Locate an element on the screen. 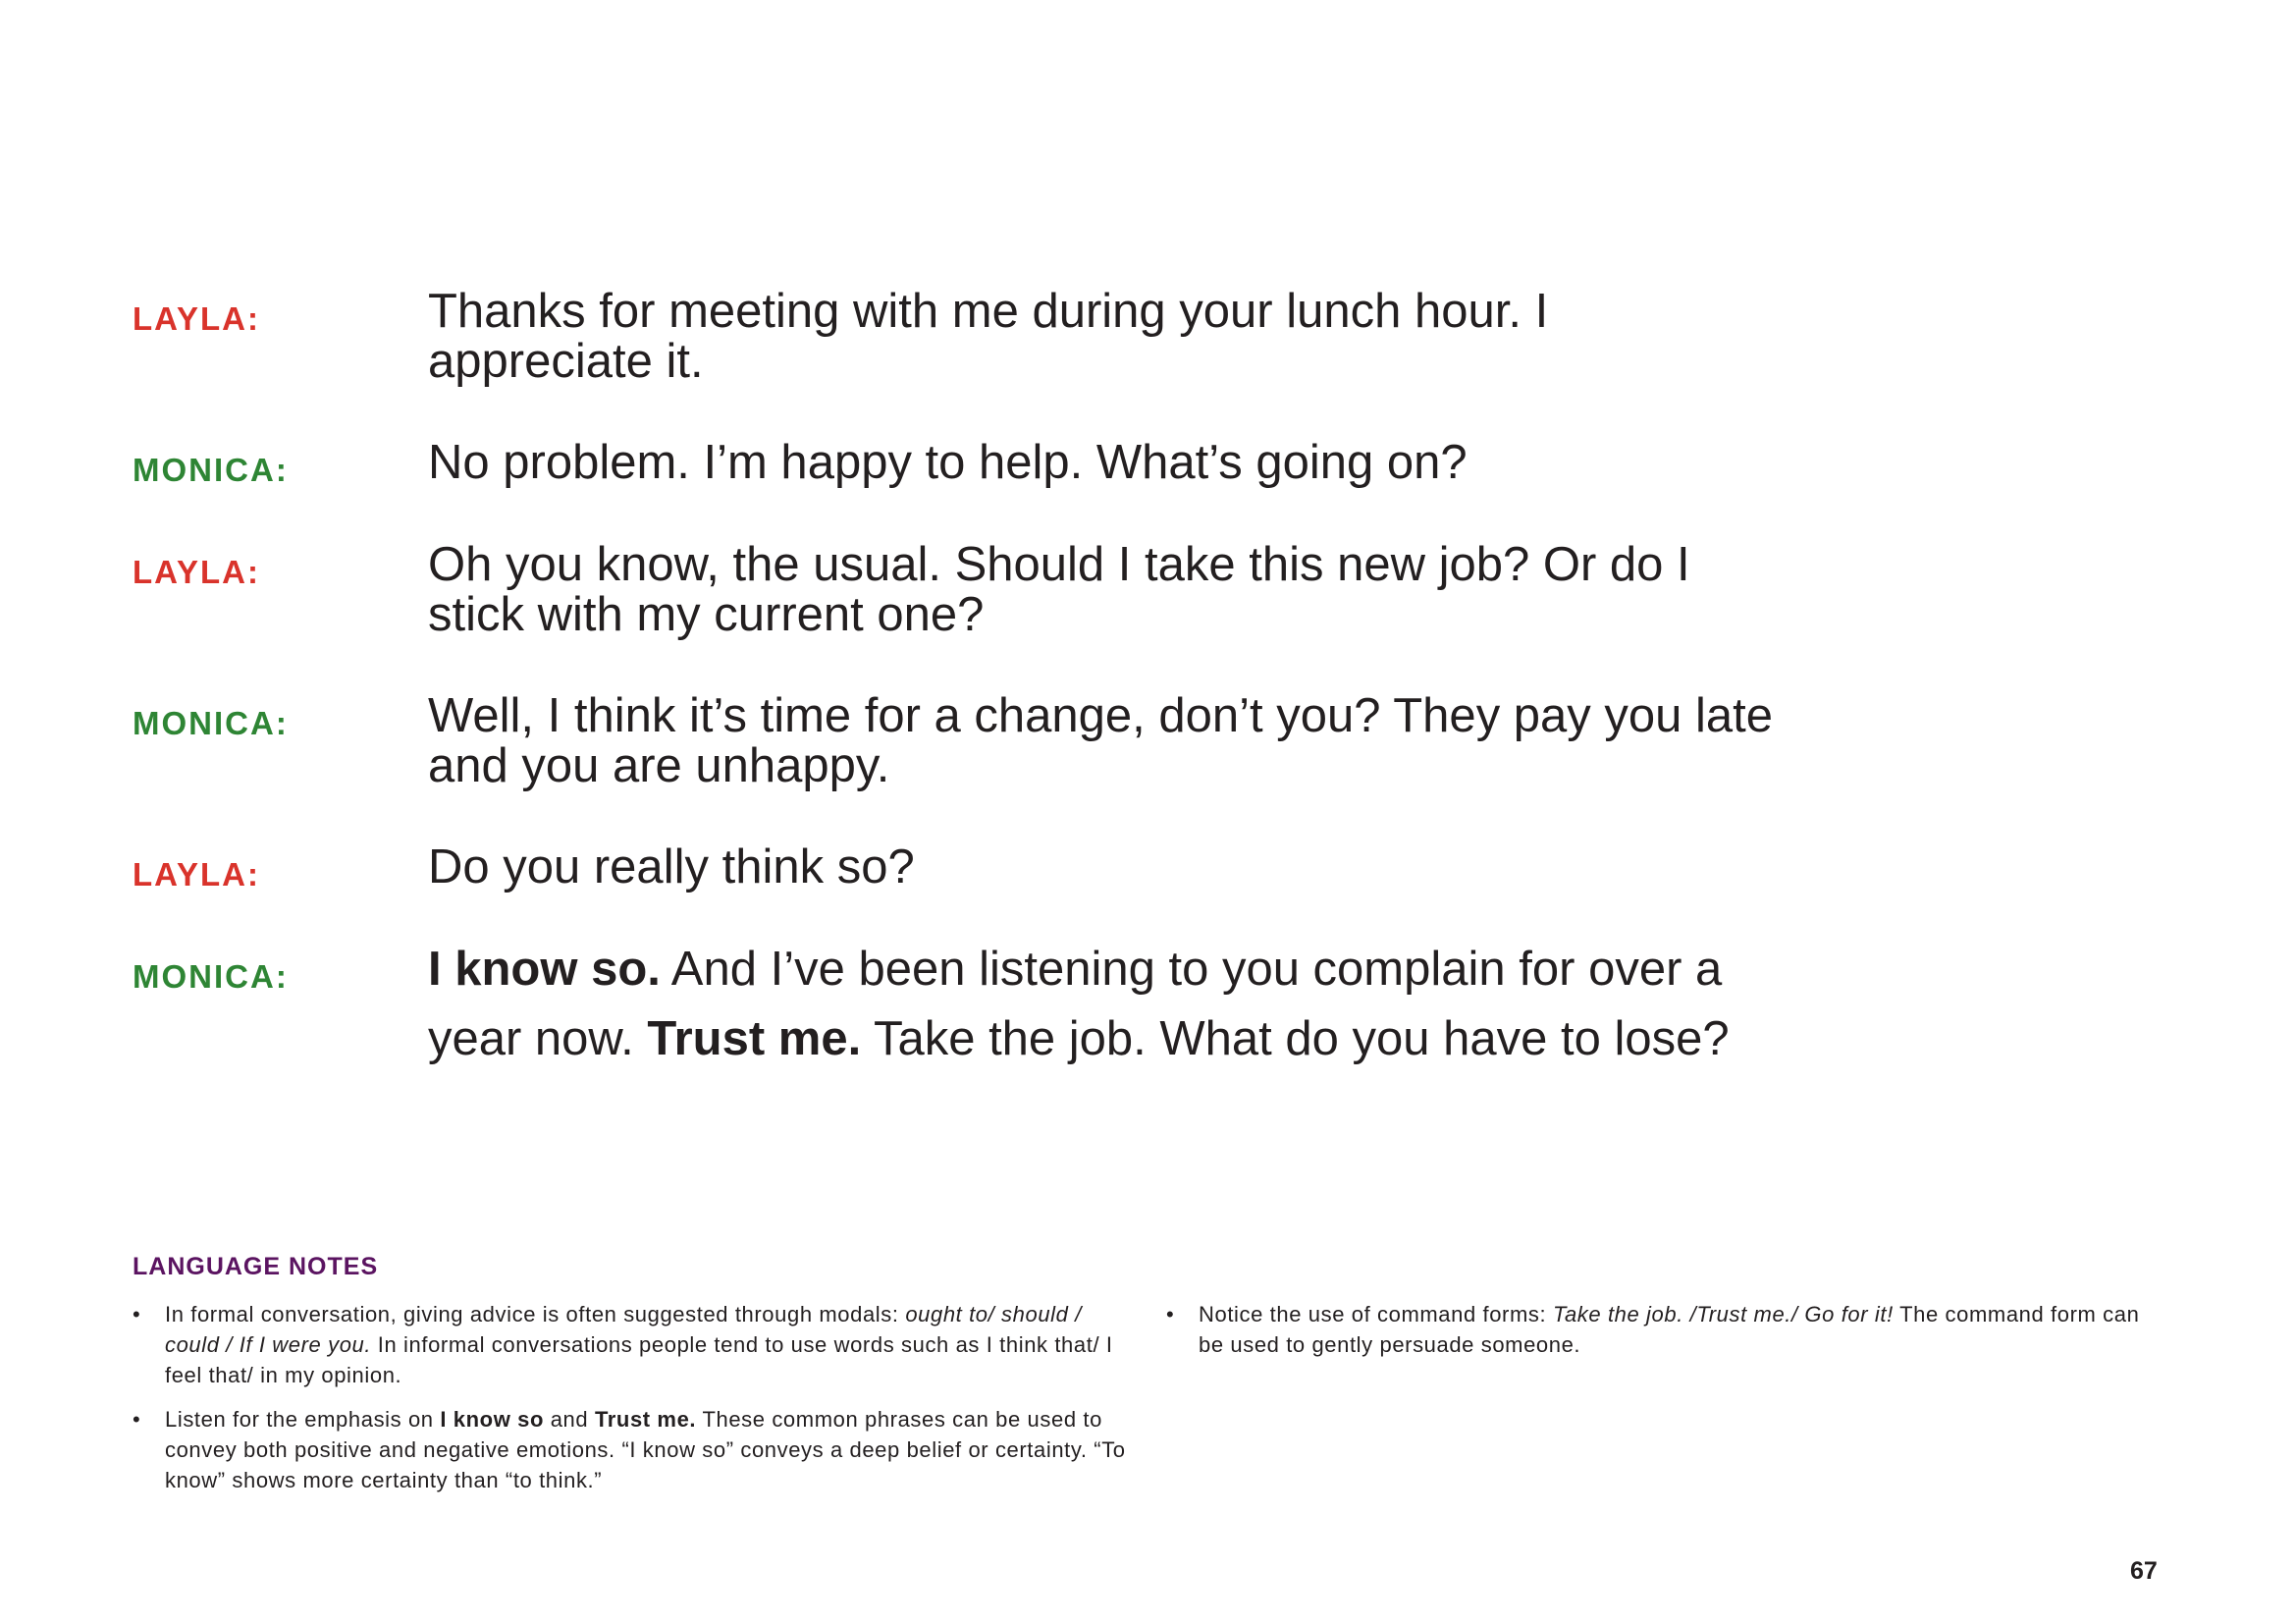 This screenshot has height=1624, width=2296. dialogue-line: LAYLA: Do you really think so? is located at coordinates (967, 867).